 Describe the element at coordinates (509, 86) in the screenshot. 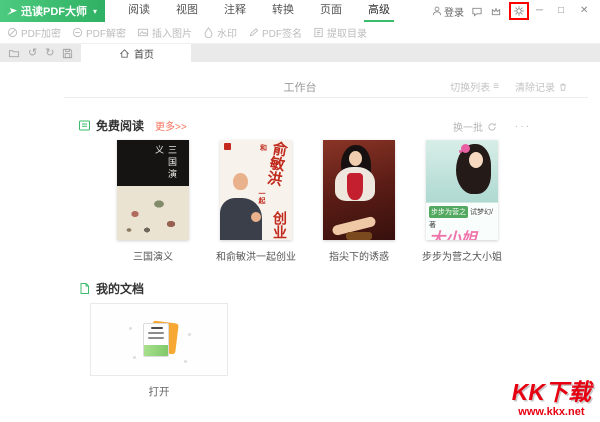

I see `workbench-links: 切换列表 ≡ 清除记录` at that location.